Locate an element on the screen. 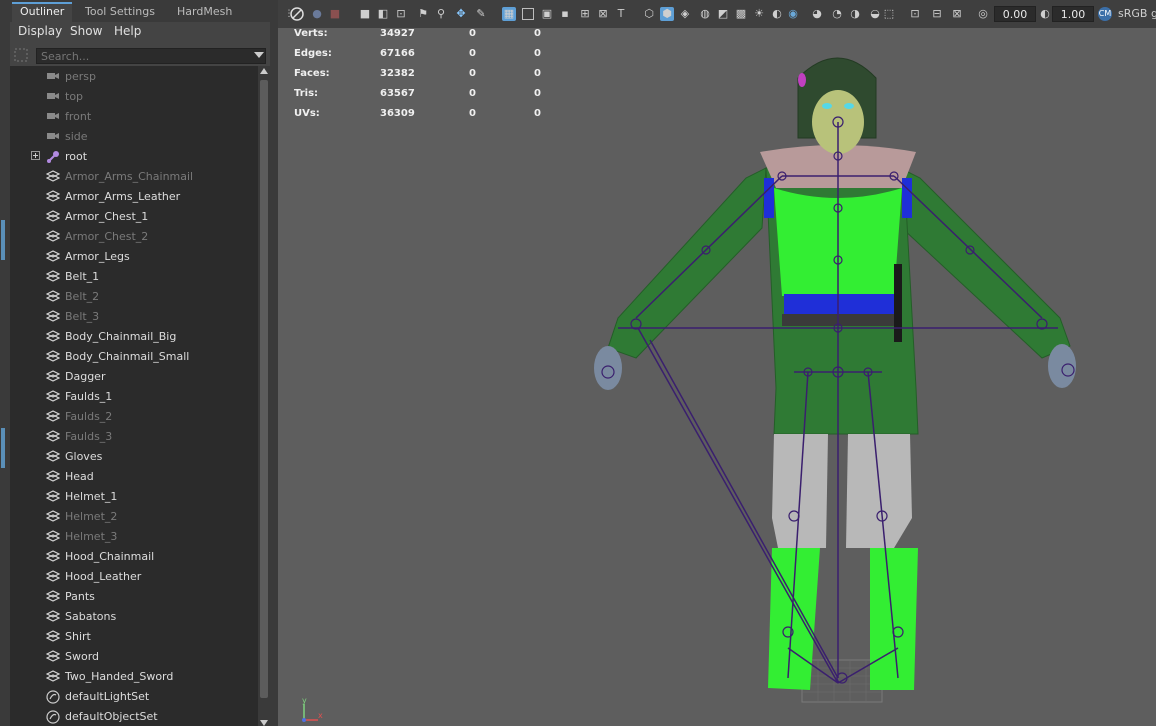 This screenshot has width=1156, height=726. outliner-item-sword: Sword is located at coordinates (134, 656).